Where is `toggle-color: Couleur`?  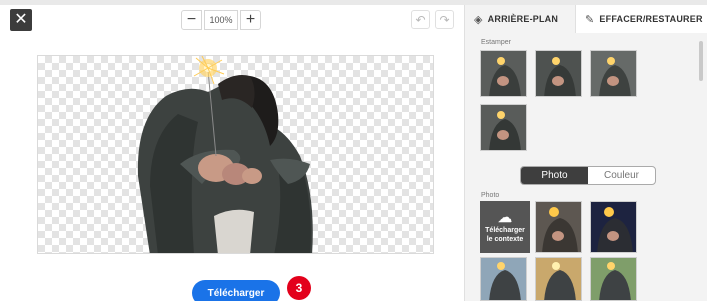
toggle-color: Couleur is located at coordinates (621, 175).